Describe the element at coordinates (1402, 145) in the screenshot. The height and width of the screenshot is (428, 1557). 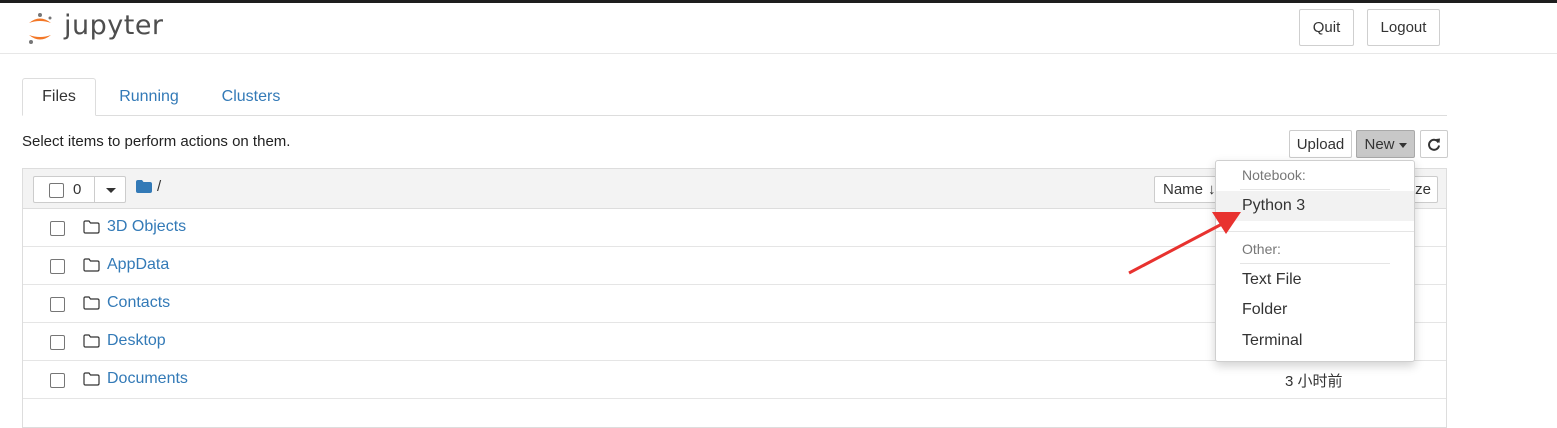
I see `caret-down-icon` at that location.